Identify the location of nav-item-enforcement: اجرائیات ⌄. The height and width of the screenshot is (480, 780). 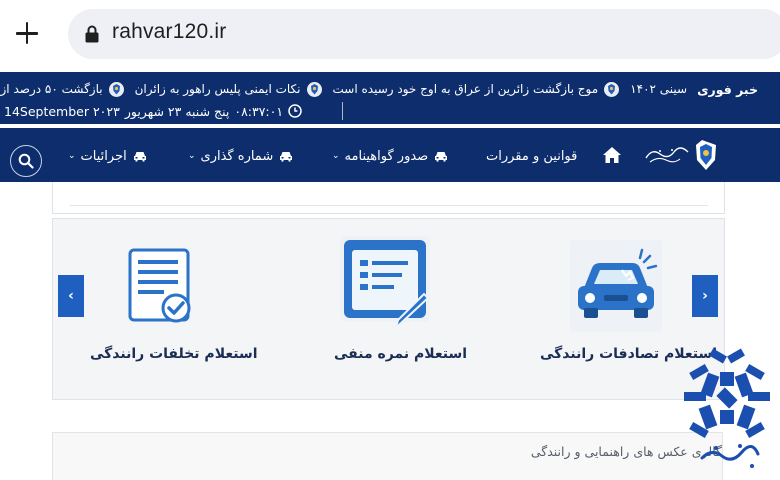
(107, 156).